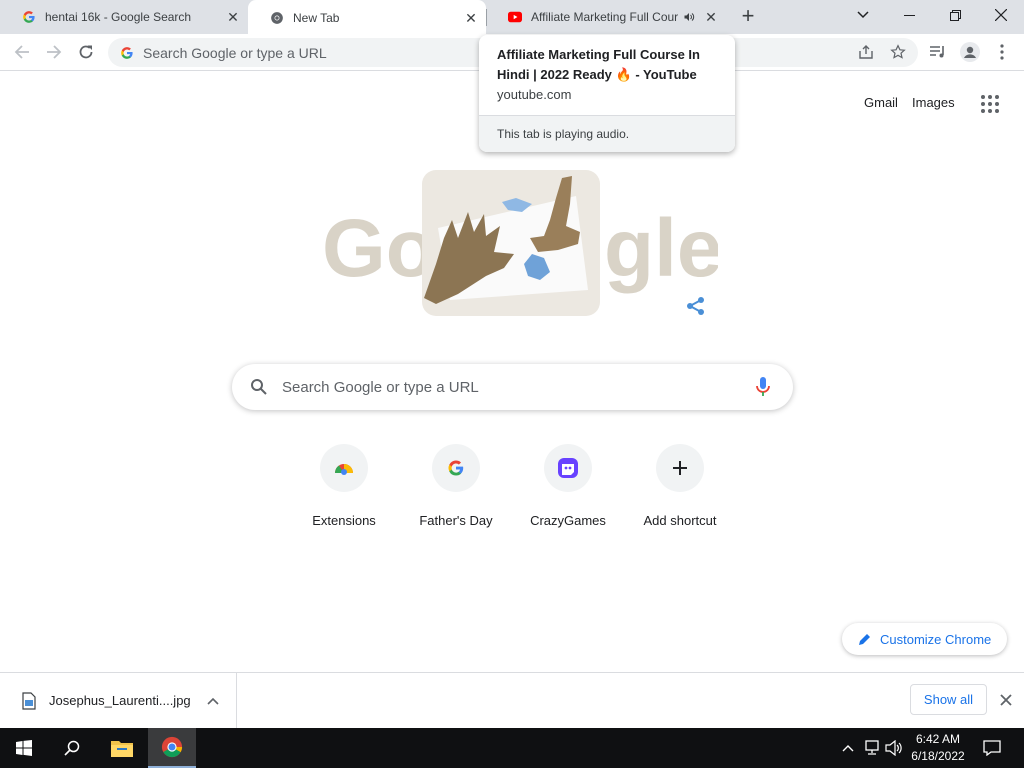 The height and width of the screenshot is (768, 1024). What do you see at coordinates (29, 700) in the screenshot?
I see `image-file-icon` at bounding box center [29, 700].